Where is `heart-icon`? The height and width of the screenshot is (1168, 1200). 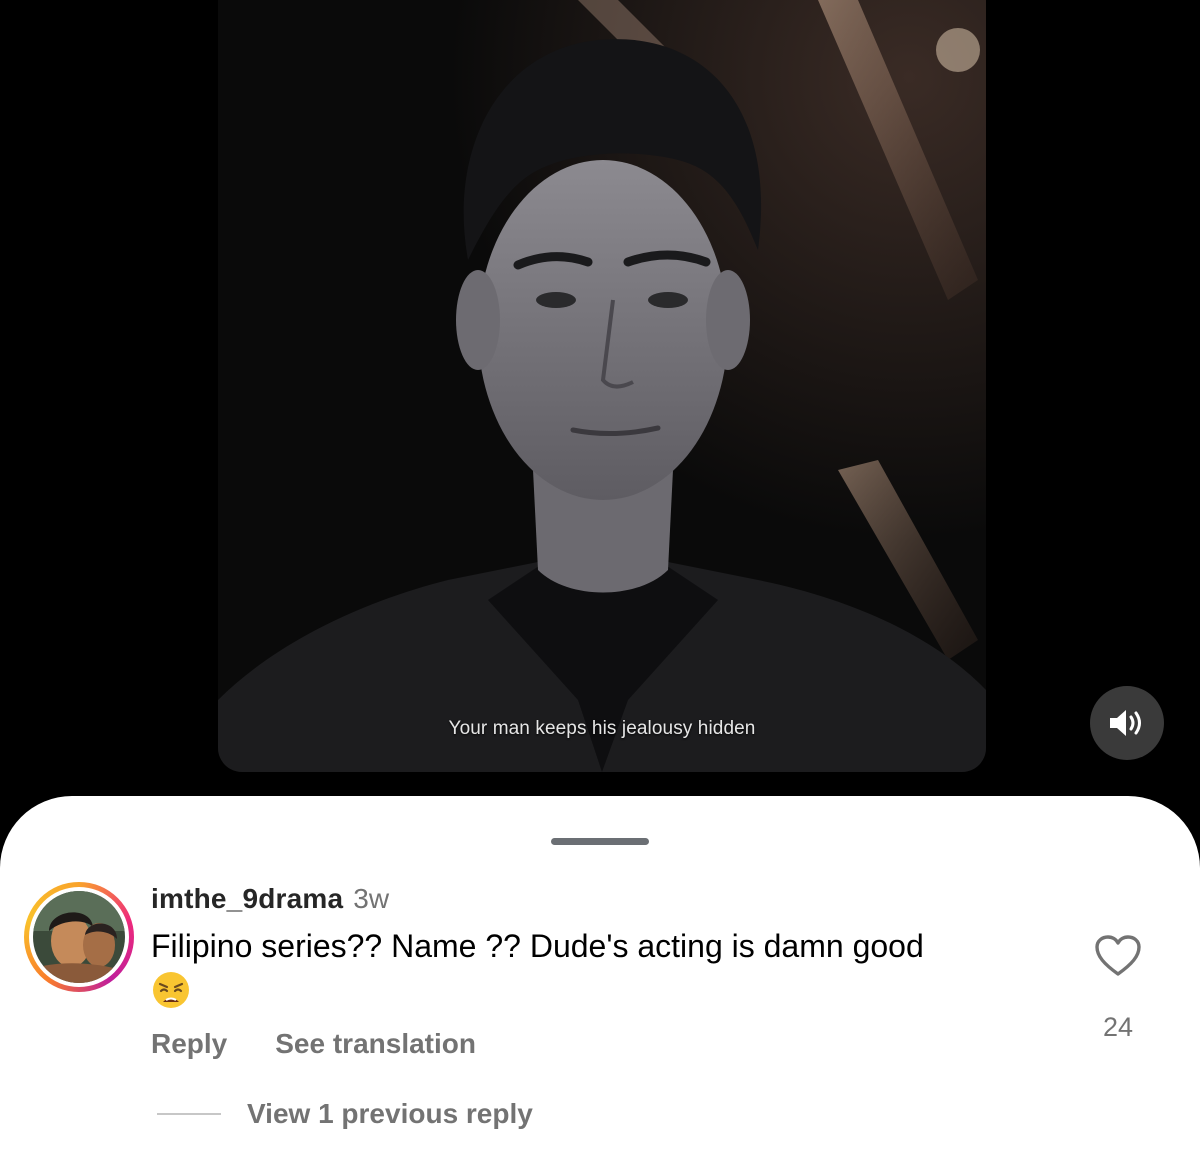
heart-icon is located at coordinates (1118, 956).